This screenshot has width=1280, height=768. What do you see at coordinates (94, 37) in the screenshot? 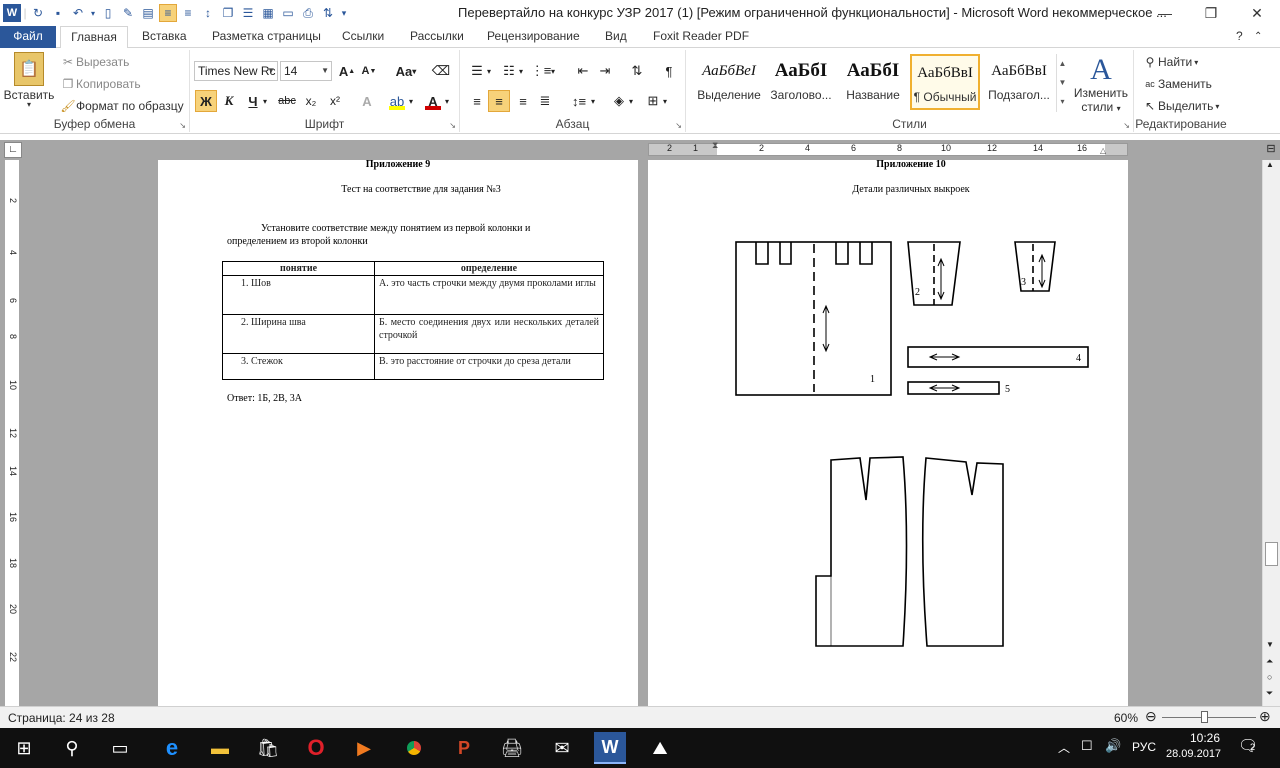
I see `tab-home: Главная` at bounding box center [94, 37].